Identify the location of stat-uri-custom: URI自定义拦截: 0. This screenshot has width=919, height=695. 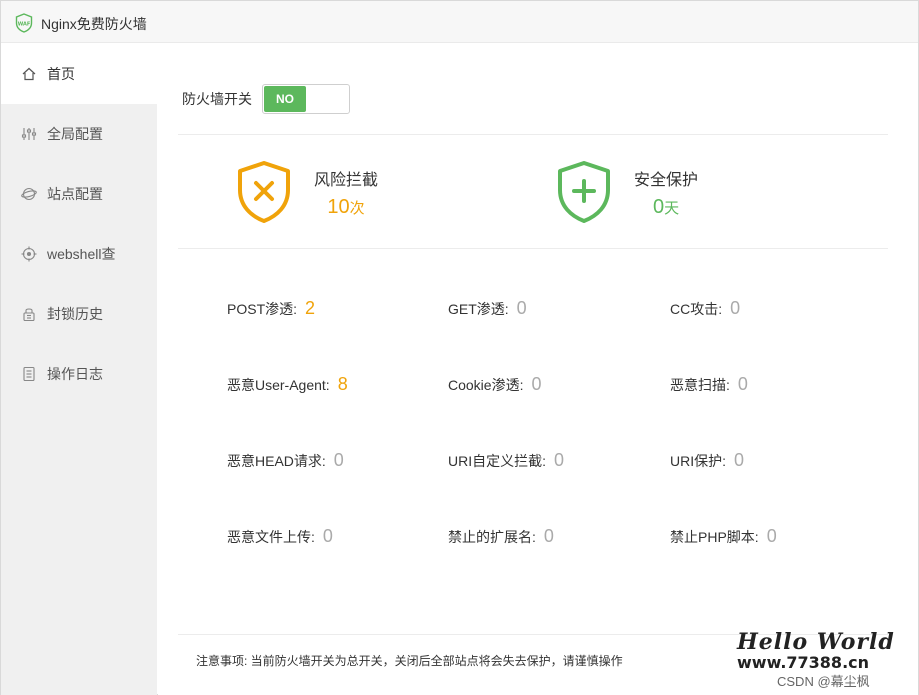
(506, 460).